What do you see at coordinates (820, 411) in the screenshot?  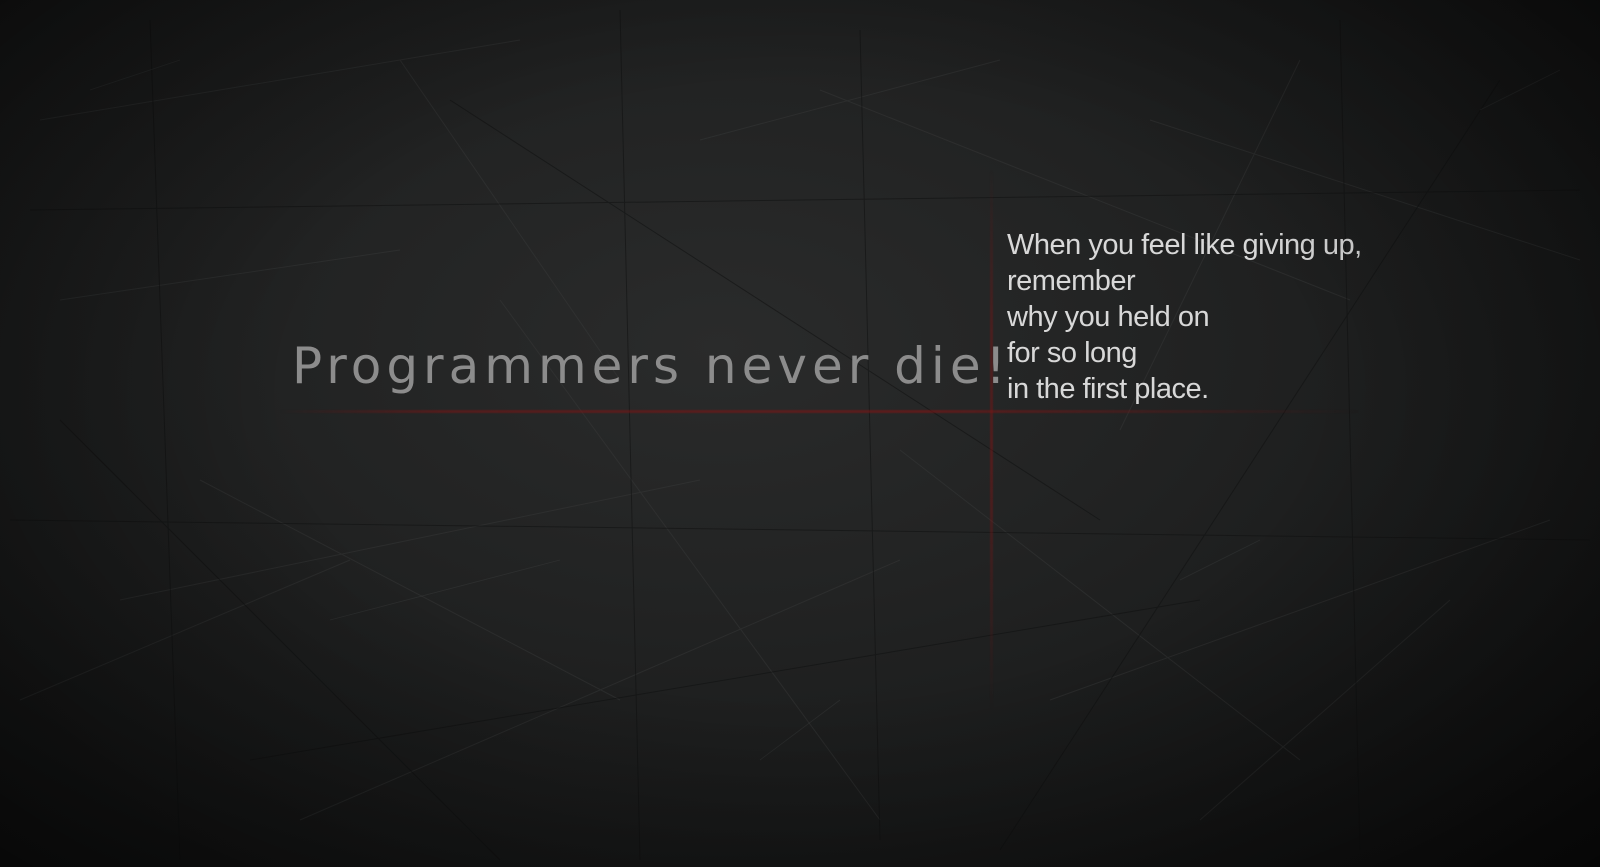 I see `red-horizontal-accent-line` at bounding box center [820, 411].